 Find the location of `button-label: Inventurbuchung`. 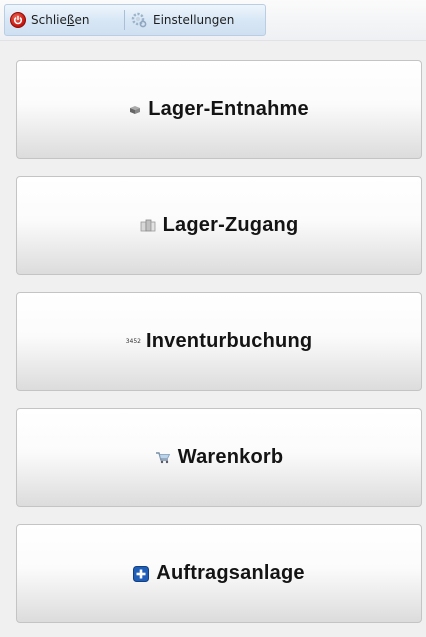

button-label: Inventurbuchung is located at coordinates (229, 341).